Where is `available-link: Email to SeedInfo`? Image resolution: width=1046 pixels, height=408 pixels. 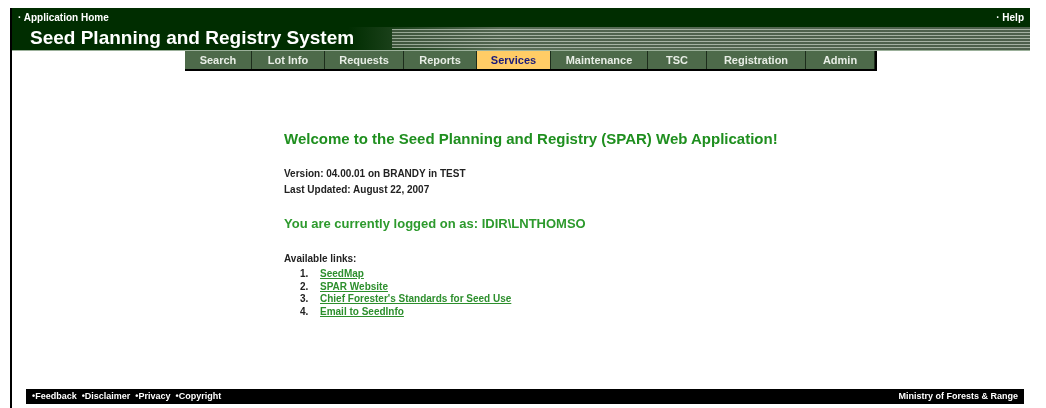 available-link: Email to SeedInfo is located at coordinates (362, 311).